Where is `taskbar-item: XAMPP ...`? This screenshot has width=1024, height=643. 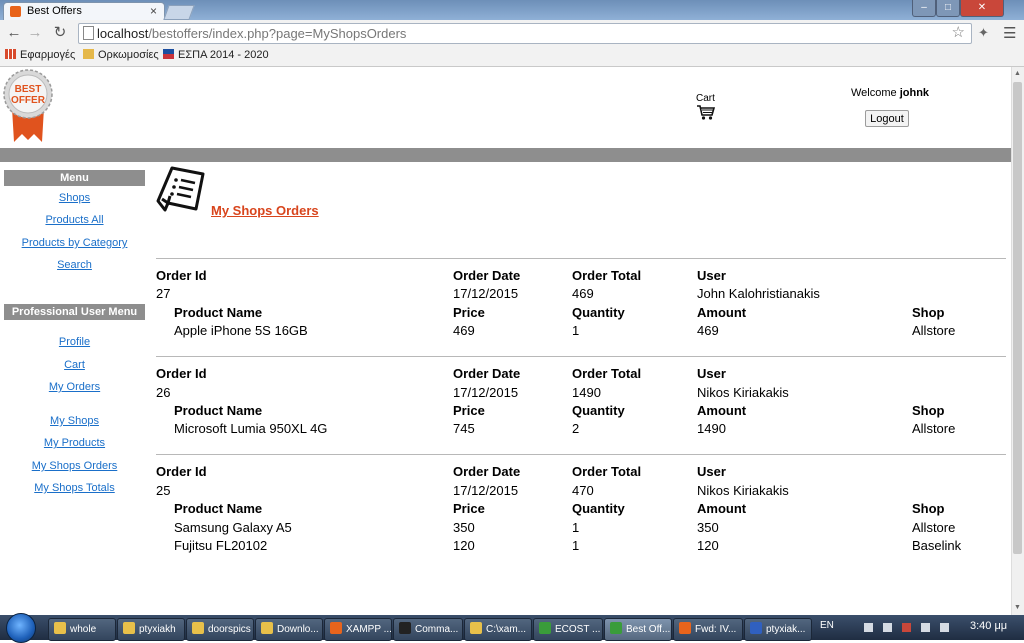
taskbar-item: XAMPP ... is located at coordinates (358, 629).